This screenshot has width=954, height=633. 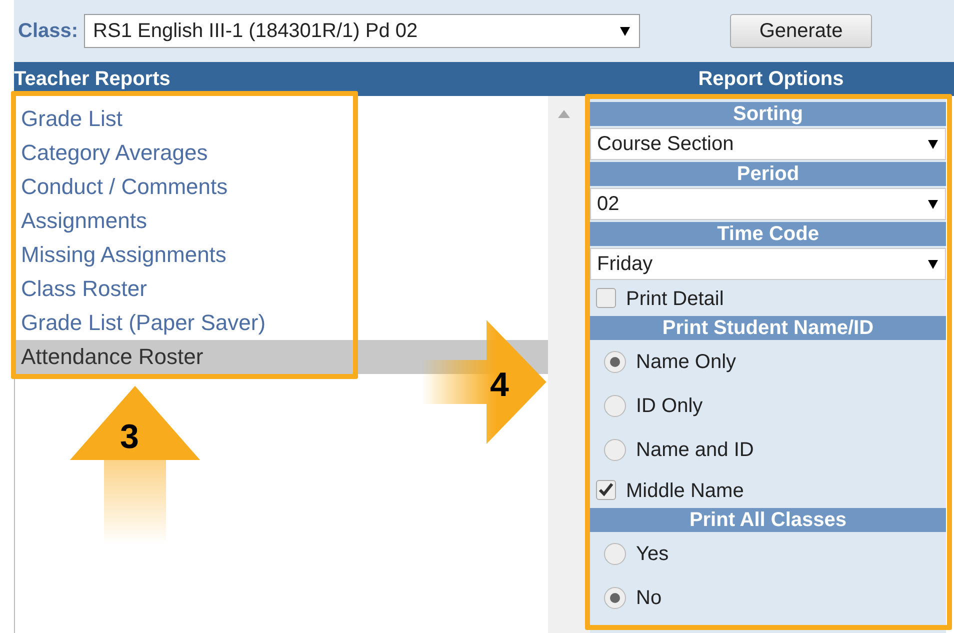 What do you see at coordinates (768, 114) in the screenshot?
I see `section-header: Sorting` at bounding box center [768, 114].